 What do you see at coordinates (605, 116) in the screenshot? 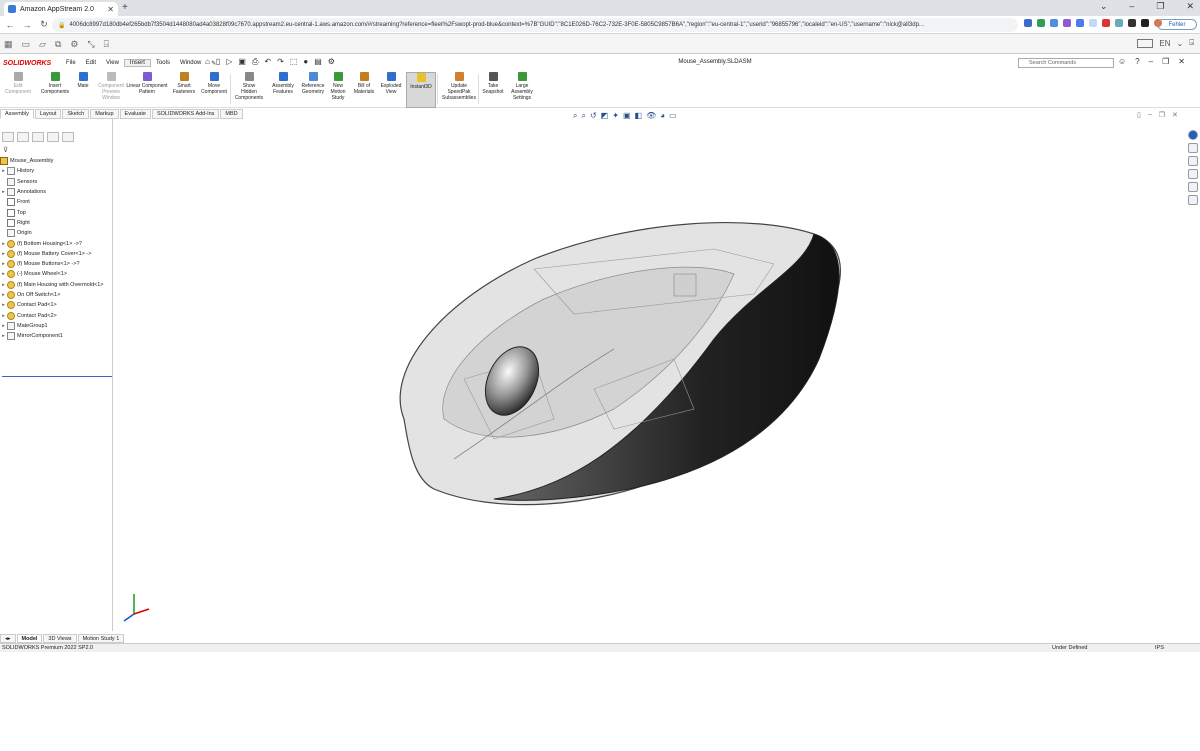
I see `section-view-icon: ◩` at bounding box center [605, 116].